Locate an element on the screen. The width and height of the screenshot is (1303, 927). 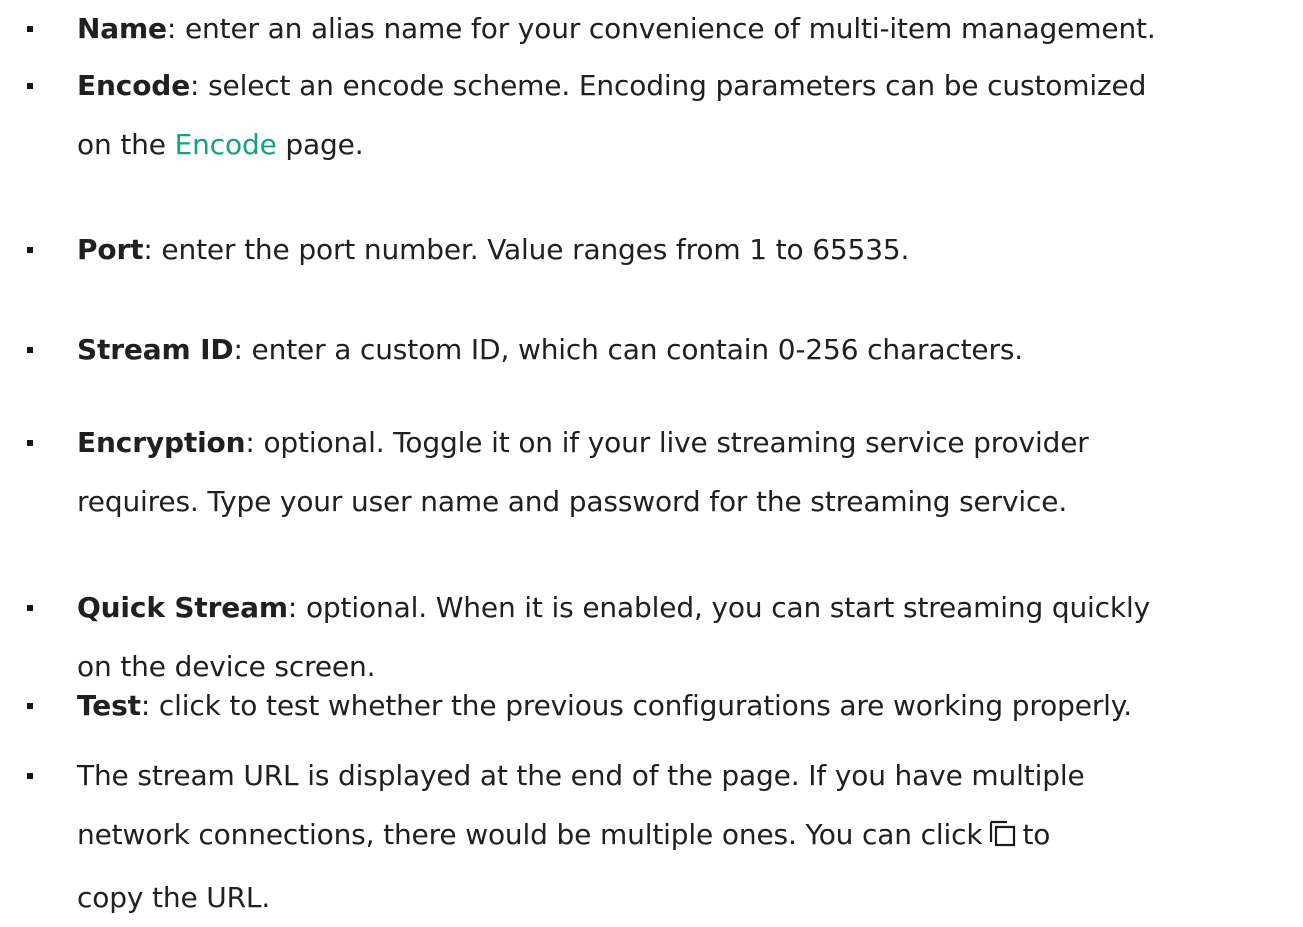
description-encode-line2-prefix: on the is located at coordinates (126, 144).